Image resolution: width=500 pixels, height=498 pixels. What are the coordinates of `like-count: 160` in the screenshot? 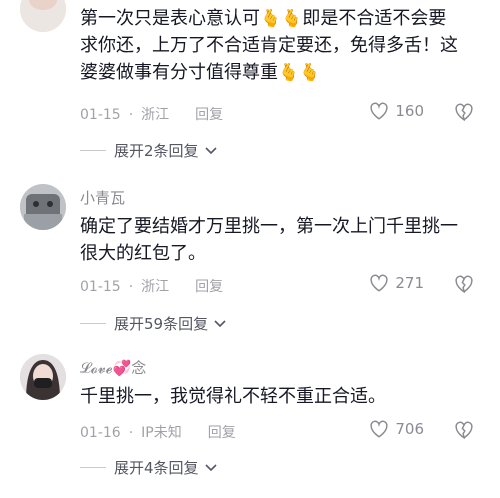 It's located at (409, 111).